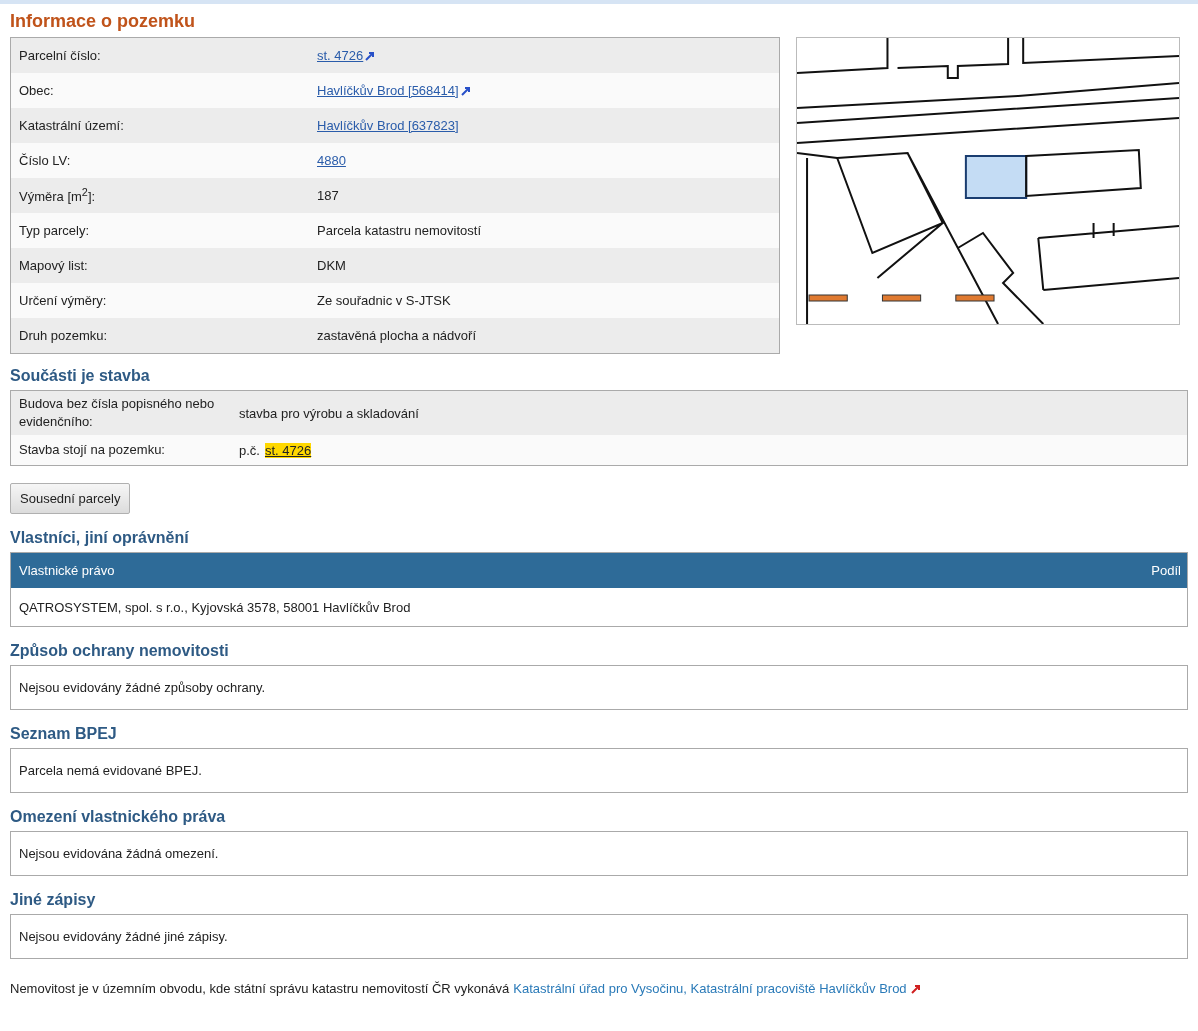 This screenshot has width=1198, height=1031. What do you see at coordinates (63, 300) in the screenshot?
I see `field-label: Určení výměry:` at bounding box center [63, 300].